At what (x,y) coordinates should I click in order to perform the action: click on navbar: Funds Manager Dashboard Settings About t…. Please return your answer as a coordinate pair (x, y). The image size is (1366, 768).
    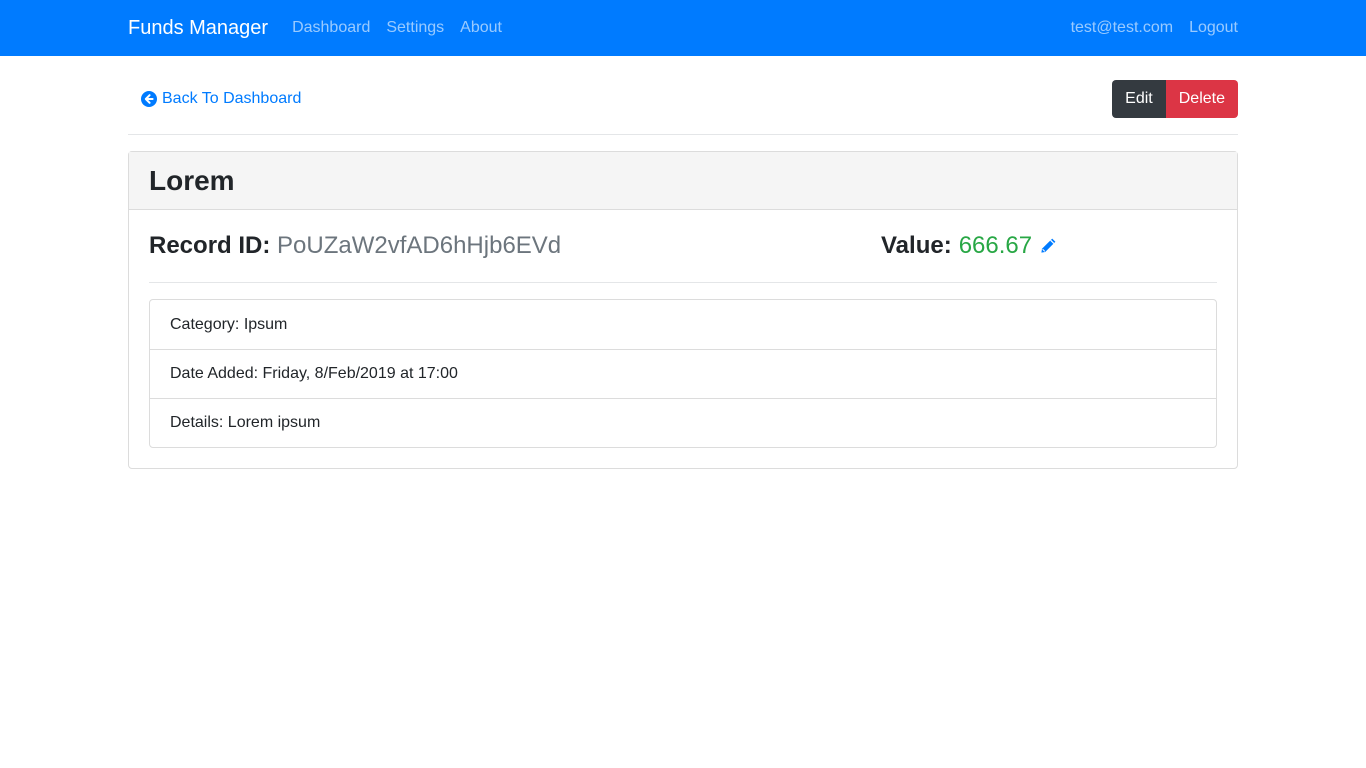
    Looking at the image, I should click on (683, 28).